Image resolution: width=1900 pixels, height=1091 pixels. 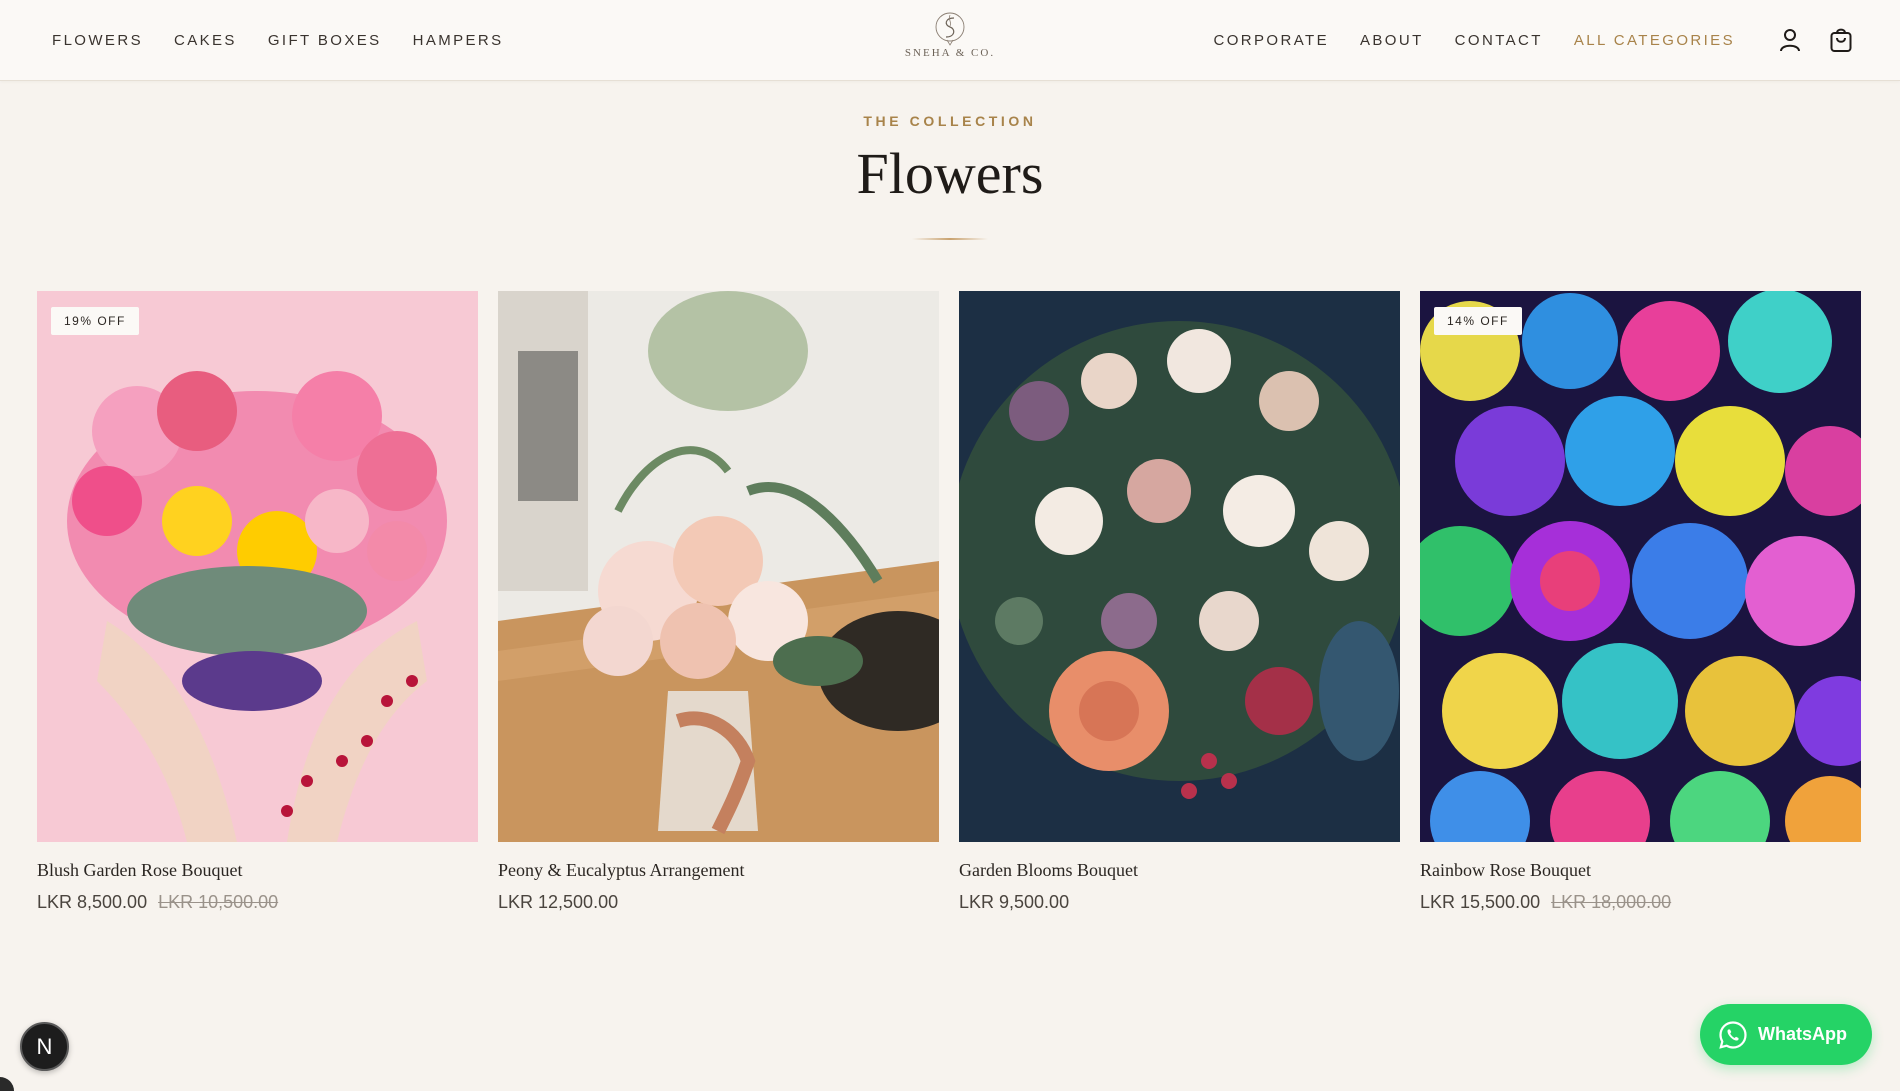 I want to click on discount-badge: 19% OFF, so click(x=95, y=321).